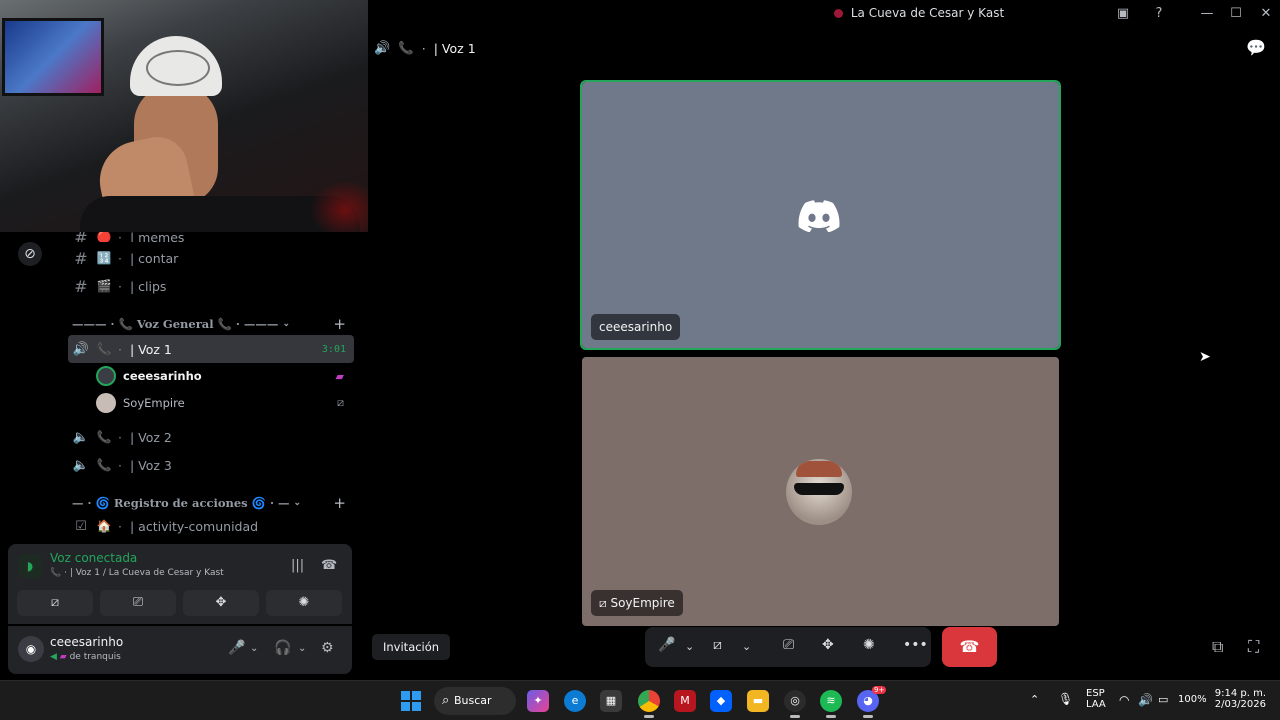 This screenshot has width=1280, height=720. Describe the element at coordinates (411, 647) in the screenshot. I see `invite-button: Invitación` at that location.